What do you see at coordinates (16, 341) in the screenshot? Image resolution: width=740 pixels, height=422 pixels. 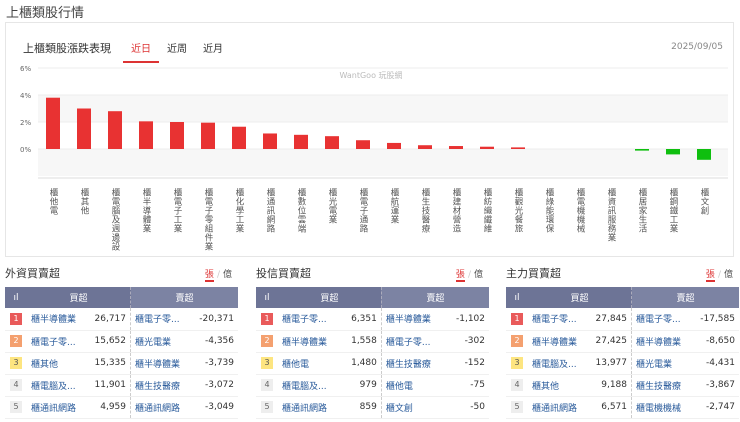 I see `rank-number: 2` at bounding box center [16, 341].